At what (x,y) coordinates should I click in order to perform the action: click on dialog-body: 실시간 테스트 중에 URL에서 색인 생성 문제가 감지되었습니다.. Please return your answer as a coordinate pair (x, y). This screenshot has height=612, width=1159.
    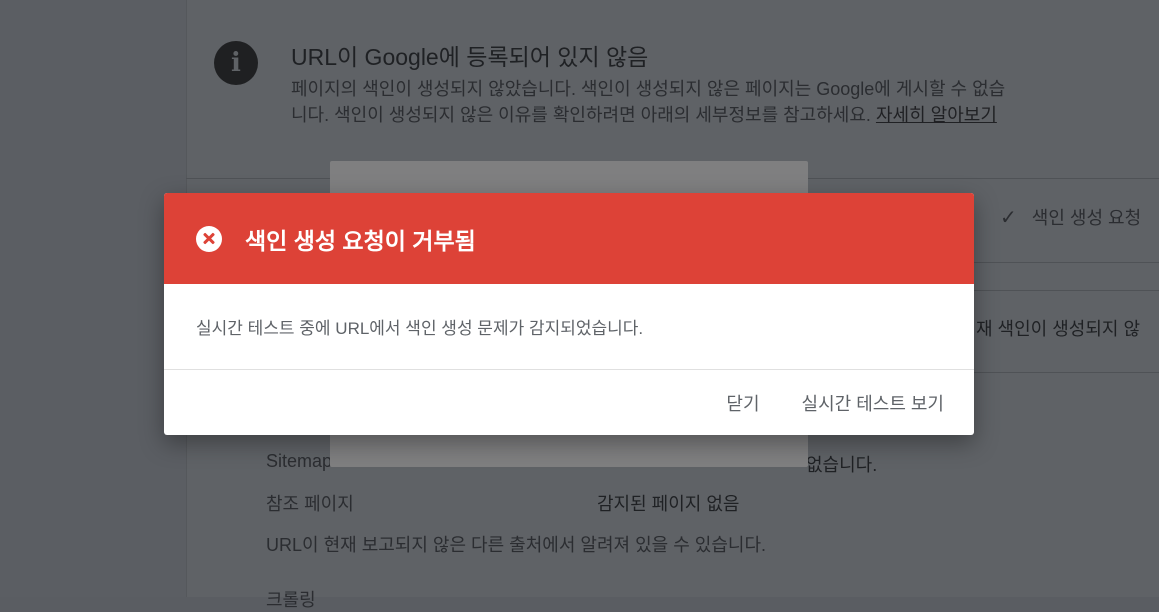
    Looking at the image, I should click on (569, 327).